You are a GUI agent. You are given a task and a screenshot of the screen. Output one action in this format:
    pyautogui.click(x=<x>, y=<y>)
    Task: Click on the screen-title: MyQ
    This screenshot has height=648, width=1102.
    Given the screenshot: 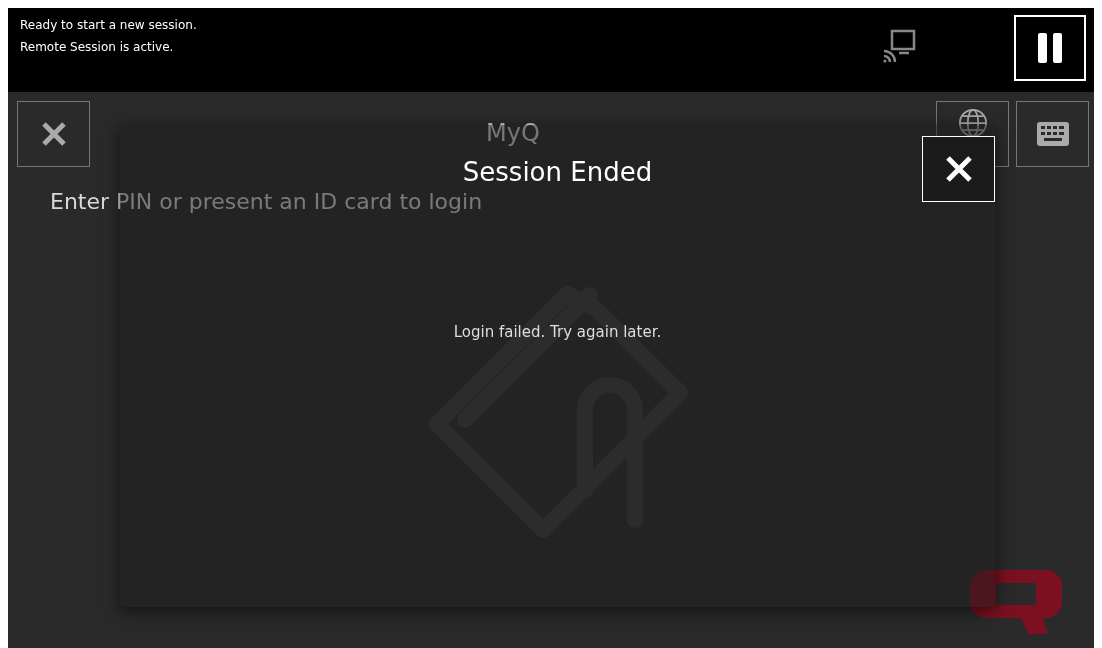 What is the action you would take?
    pyautogui.click(x=513, y=133)
    